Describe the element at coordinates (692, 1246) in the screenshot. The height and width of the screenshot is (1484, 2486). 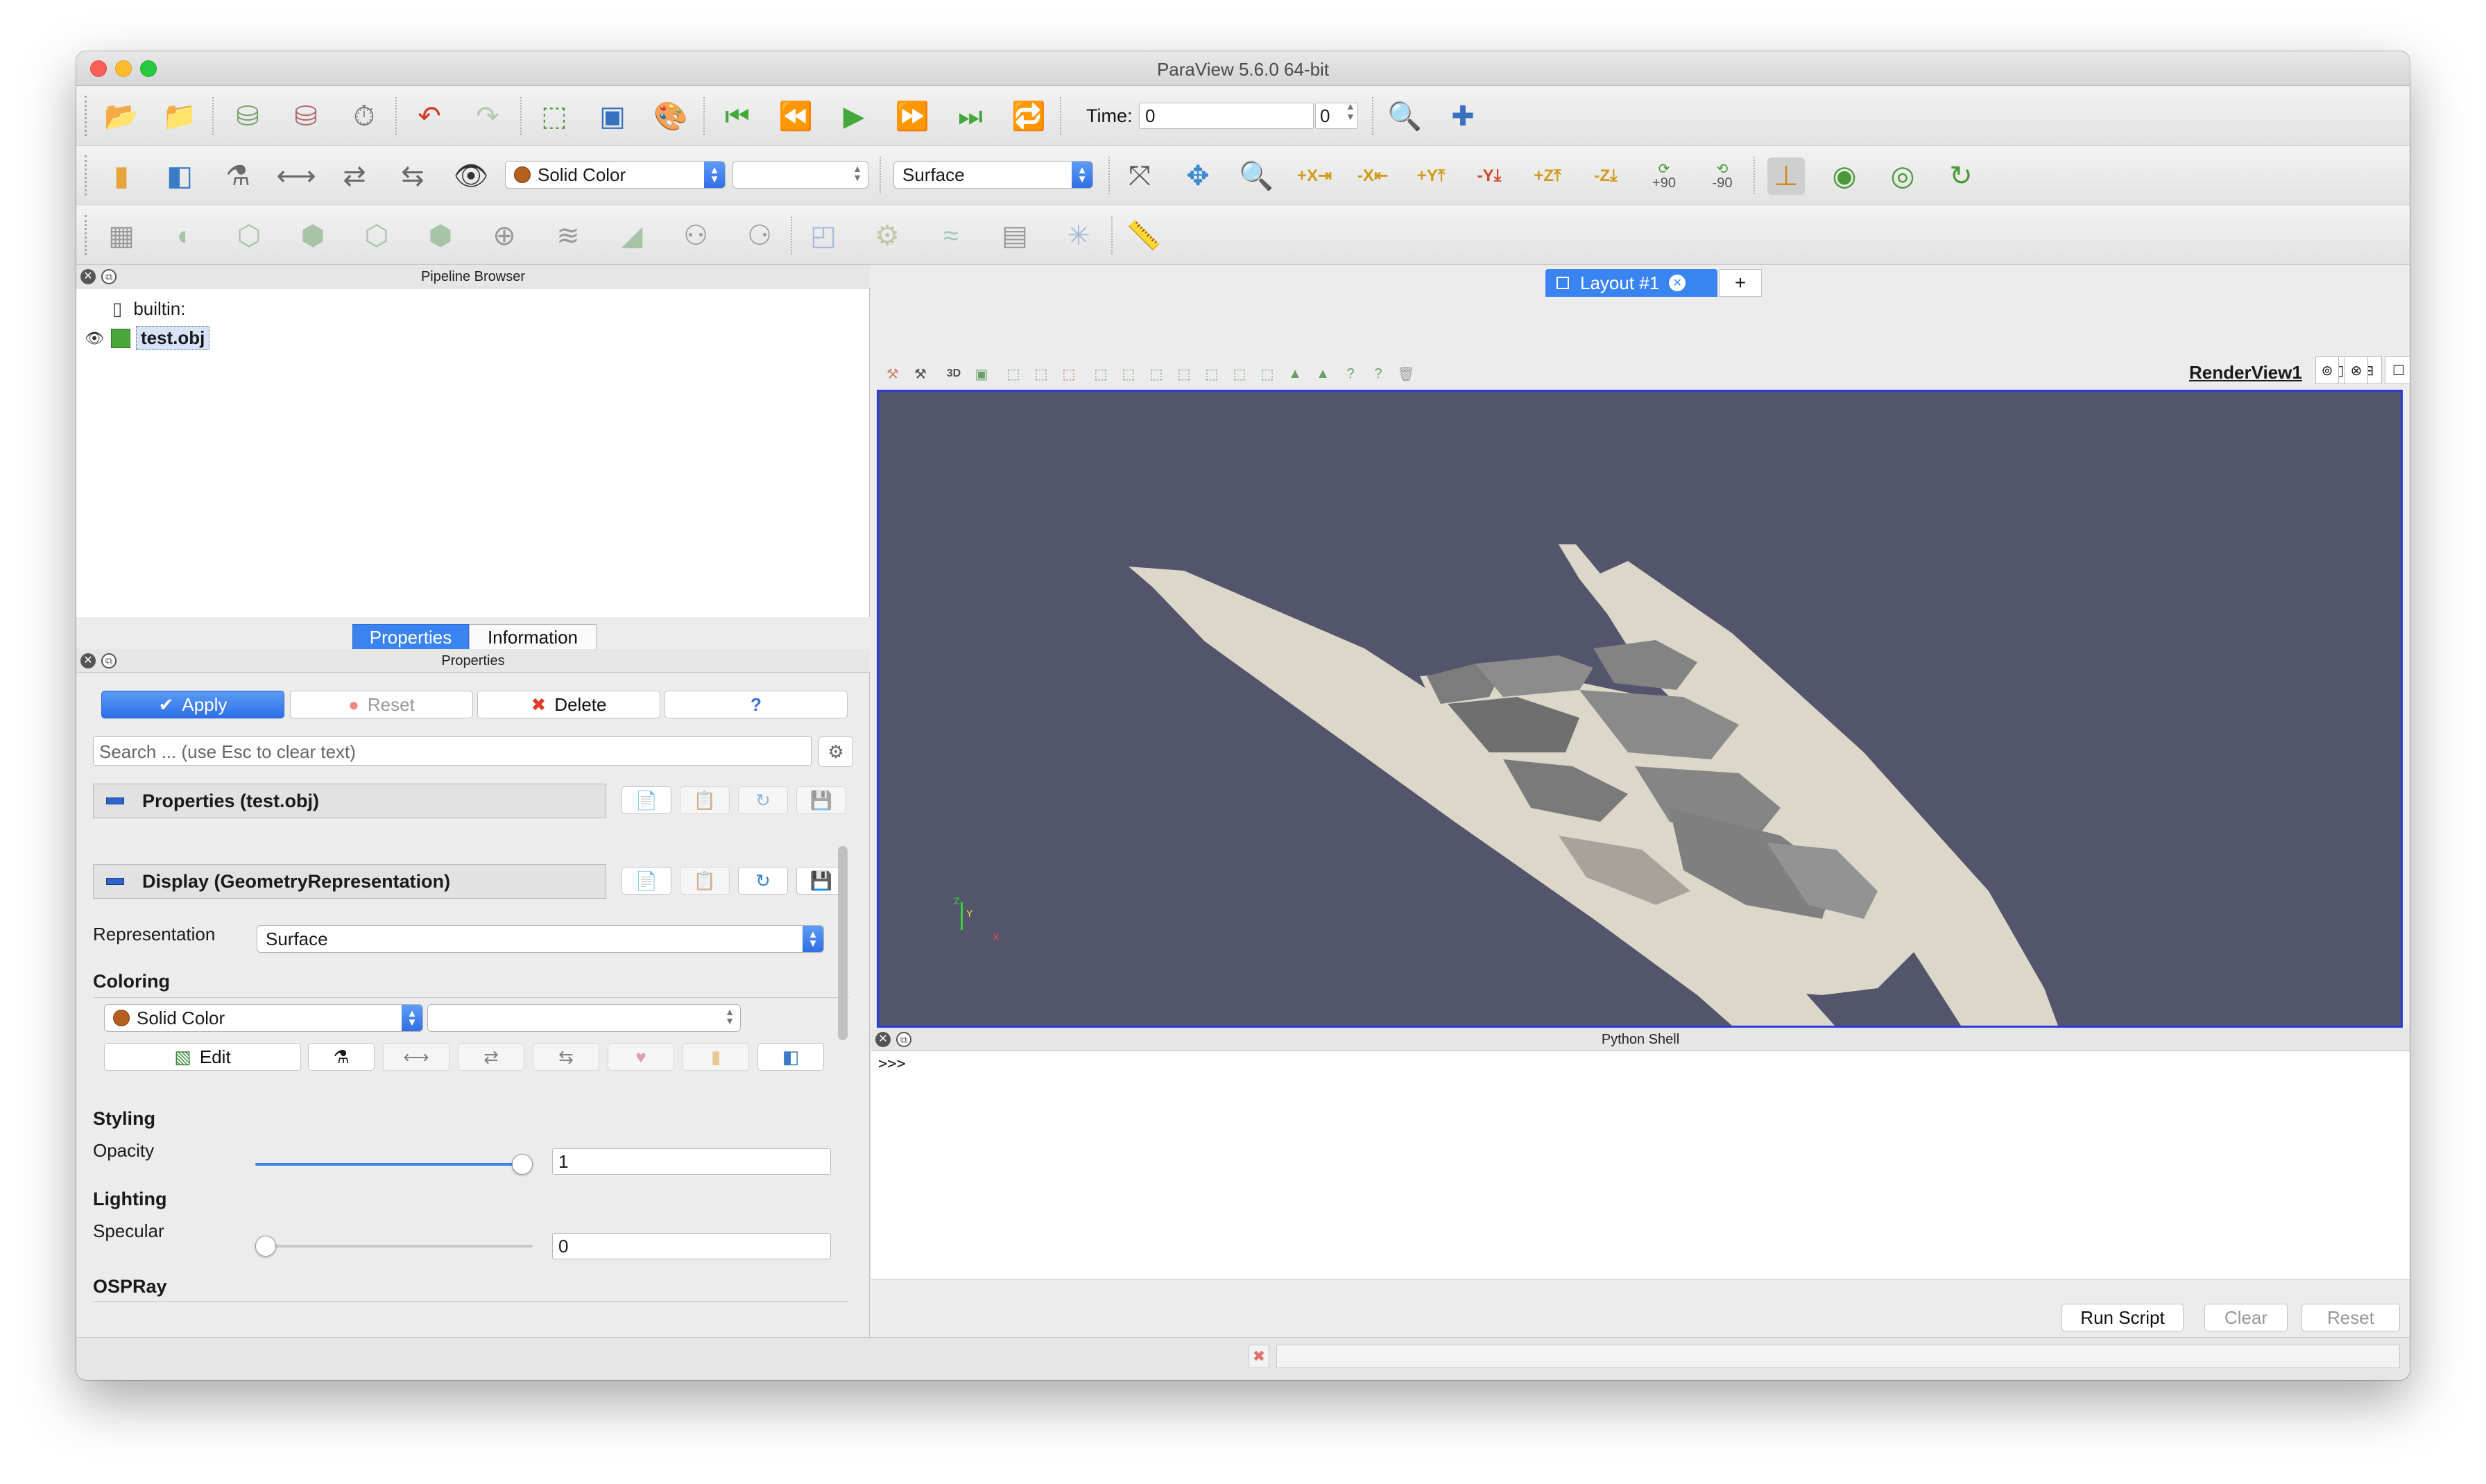
I see `specular-input: 0` at that location.